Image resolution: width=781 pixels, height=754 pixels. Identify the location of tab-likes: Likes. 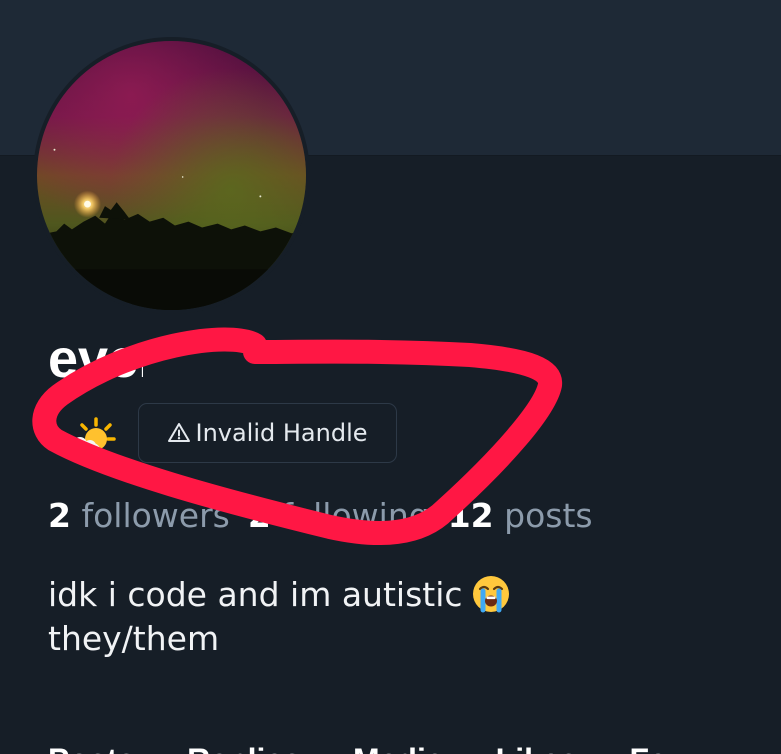
(537, 748).